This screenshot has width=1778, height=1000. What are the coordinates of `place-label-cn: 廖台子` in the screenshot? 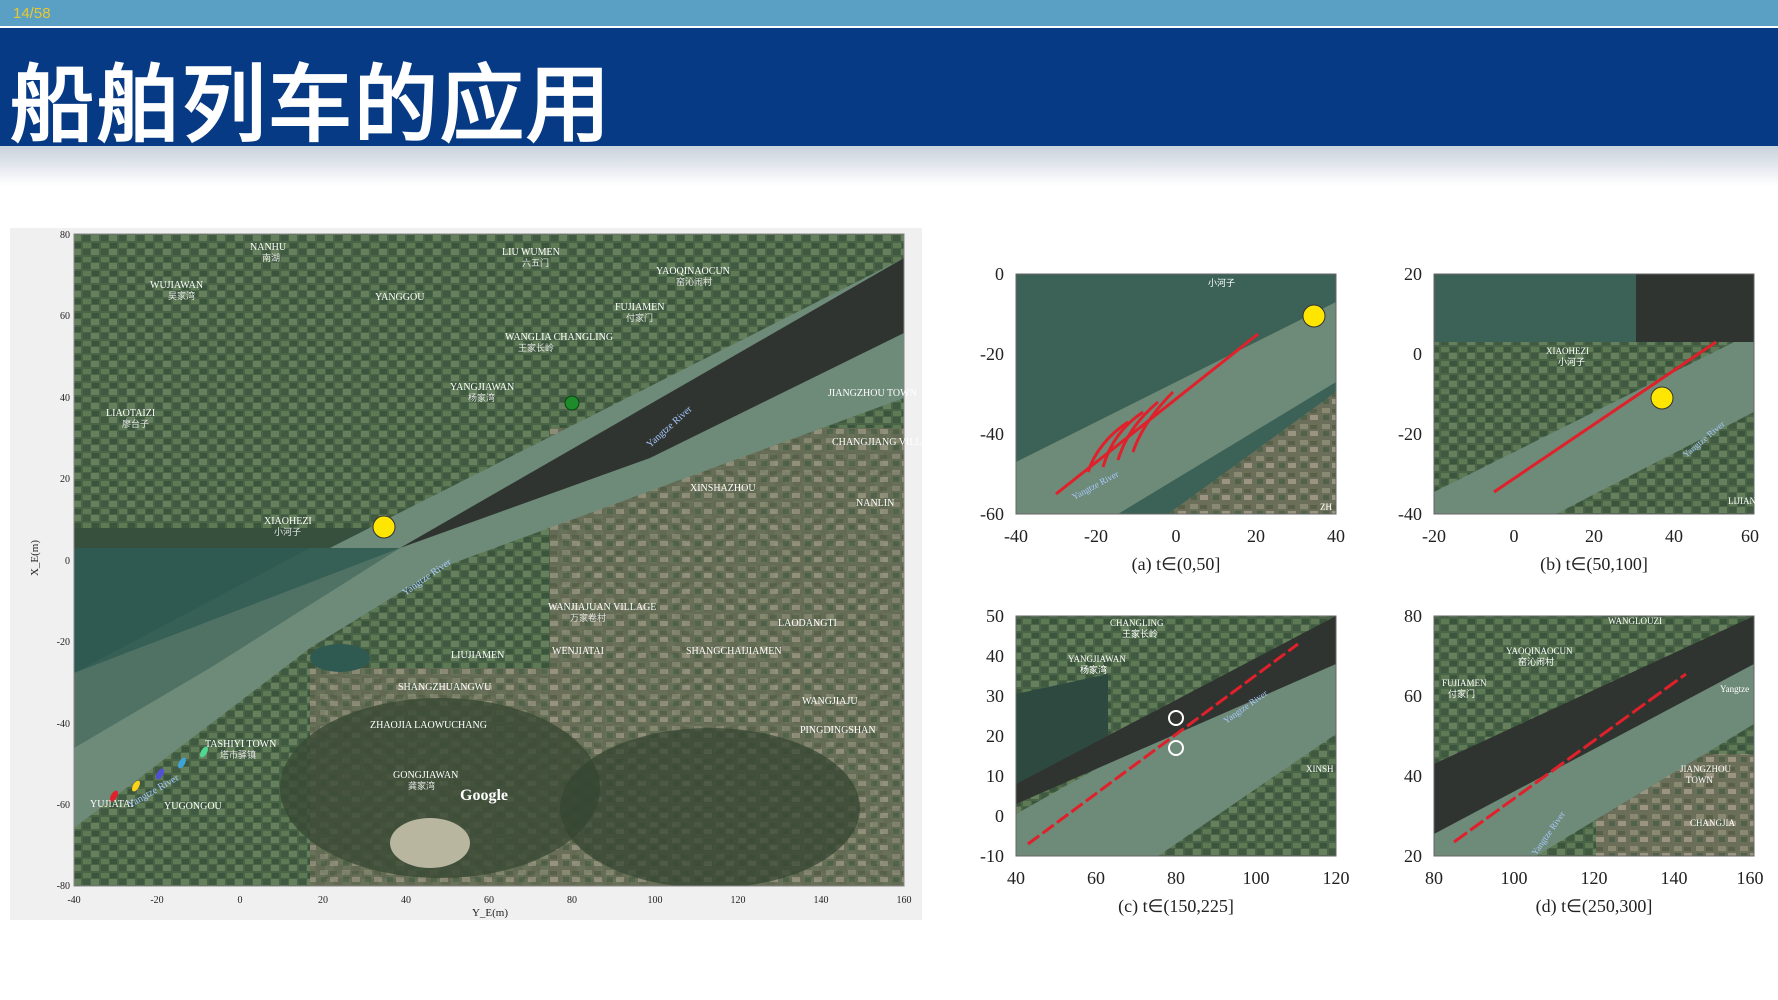 It's located at (135, 423).